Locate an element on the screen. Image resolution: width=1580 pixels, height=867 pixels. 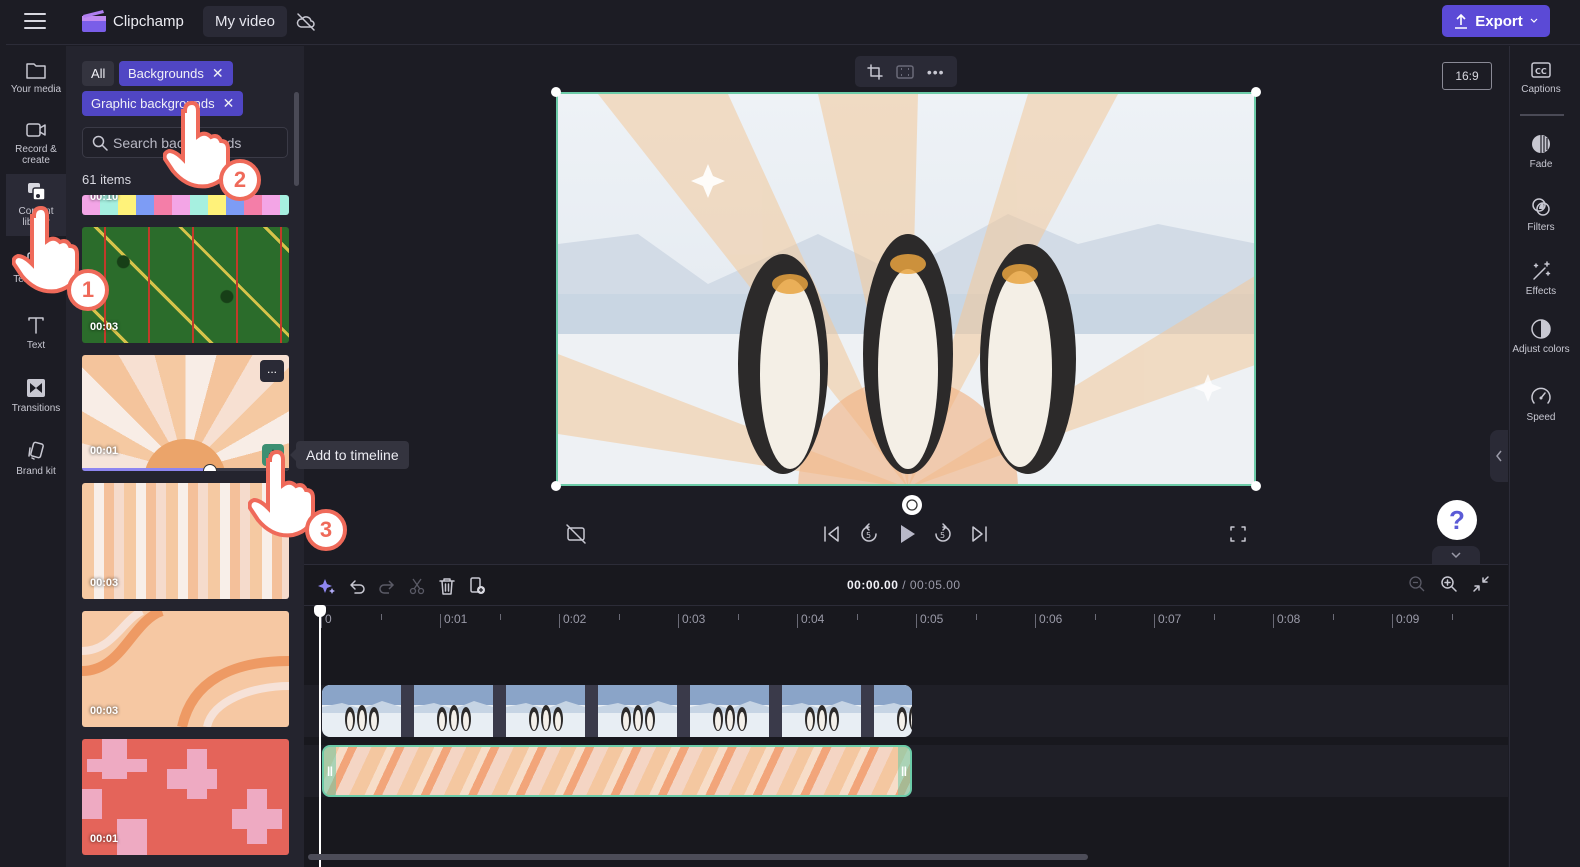
export-button: Export is located at coordinates (1496, 21).